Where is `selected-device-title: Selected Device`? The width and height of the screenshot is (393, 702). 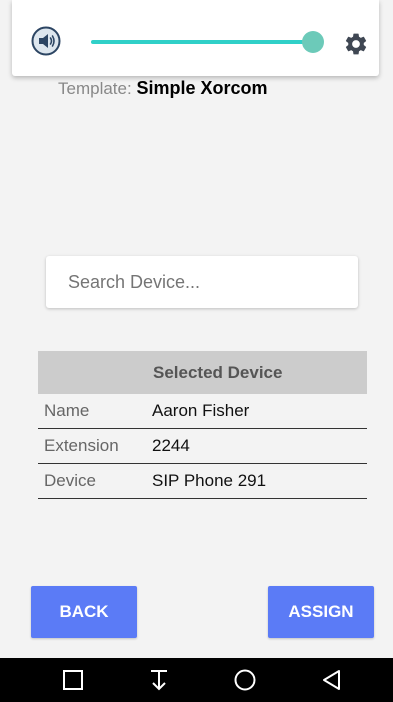
selected-device-title: Selected Device is located at coordinates (218, 372).